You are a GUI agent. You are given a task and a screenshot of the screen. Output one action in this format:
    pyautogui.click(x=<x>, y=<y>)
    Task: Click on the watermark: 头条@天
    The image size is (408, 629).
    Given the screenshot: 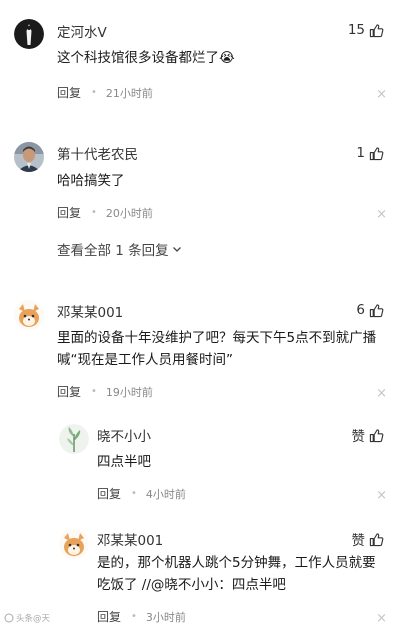 What is the action you would take?
    pyautogui.click(x=27, y=618)
    